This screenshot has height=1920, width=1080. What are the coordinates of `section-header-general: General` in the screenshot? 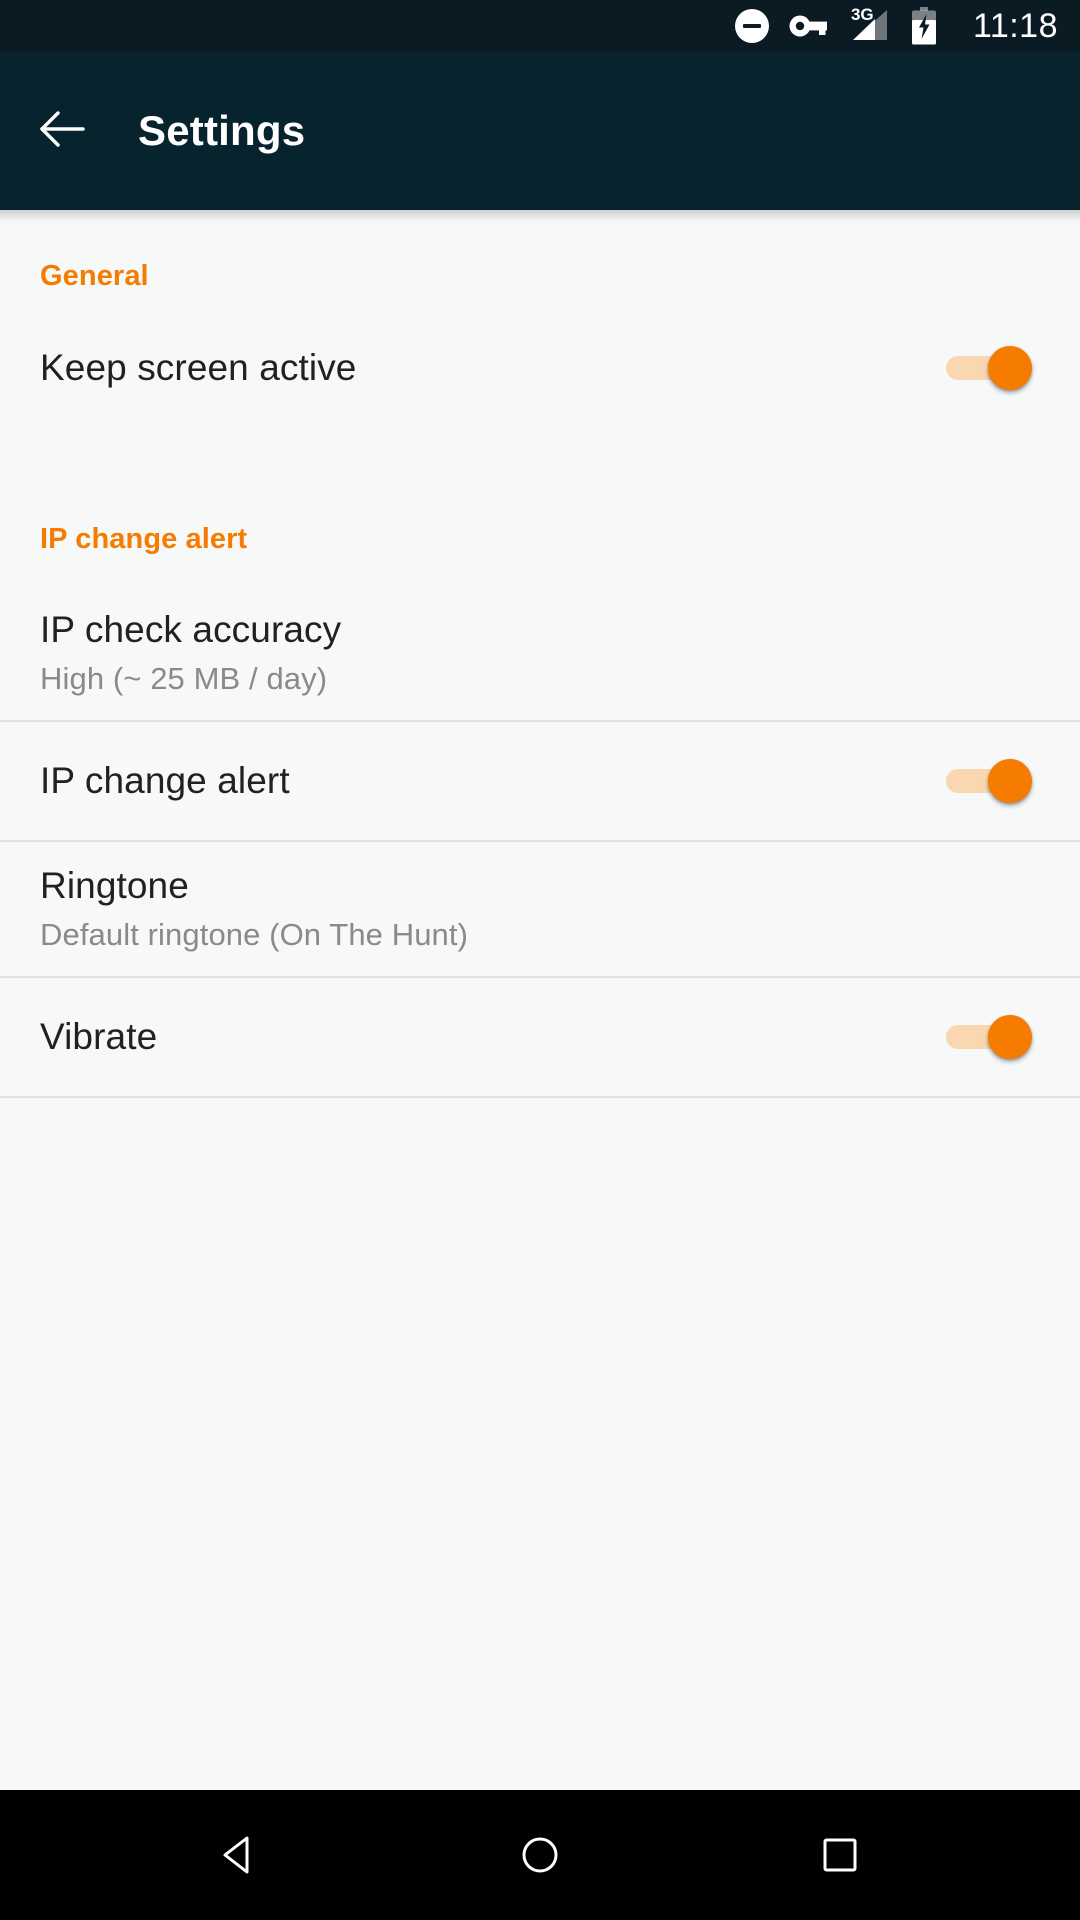 It's located at (94, 276).